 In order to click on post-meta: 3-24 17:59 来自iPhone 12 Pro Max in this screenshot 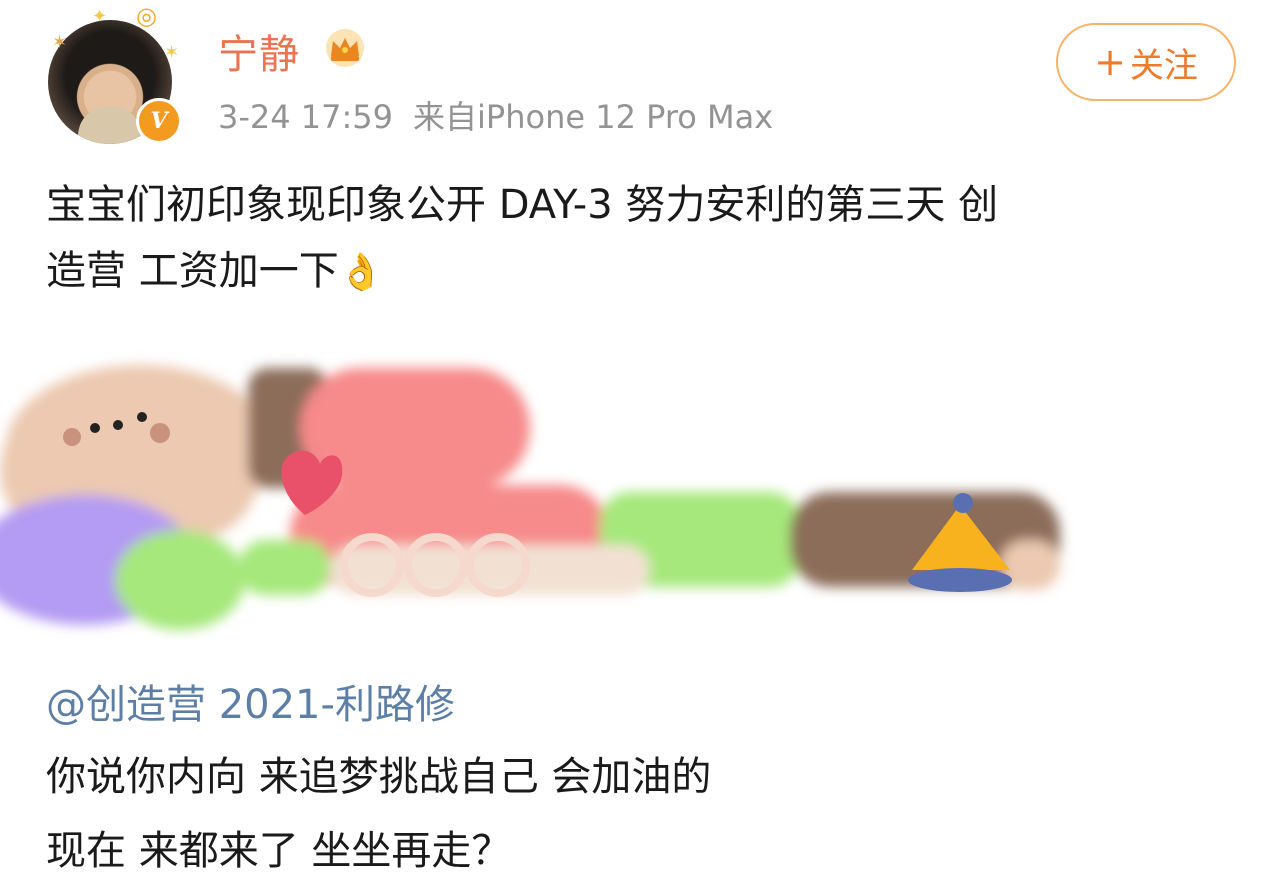, I will do `click(495, 115)`.